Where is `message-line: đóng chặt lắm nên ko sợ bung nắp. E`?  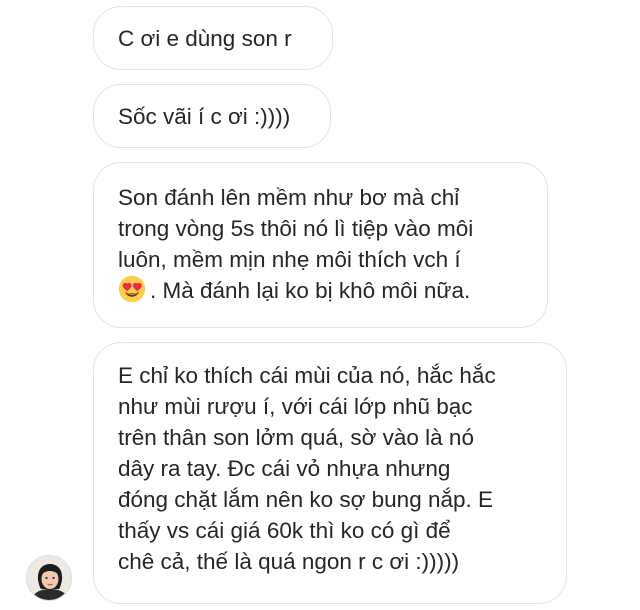
message-line: đóng chặt lắm nên ko sợ bung nắp. E is located at coordinates (306, 499).